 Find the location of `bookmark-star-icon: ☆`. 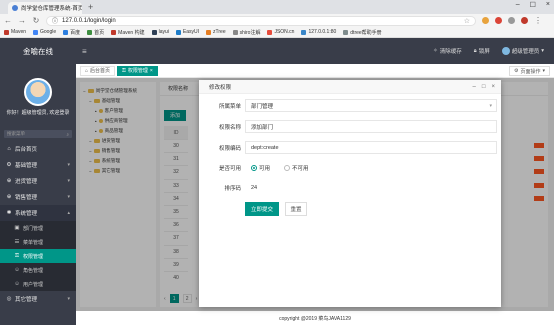

bookmark-star-icon: ☆ is located at coordinates (467, 21).